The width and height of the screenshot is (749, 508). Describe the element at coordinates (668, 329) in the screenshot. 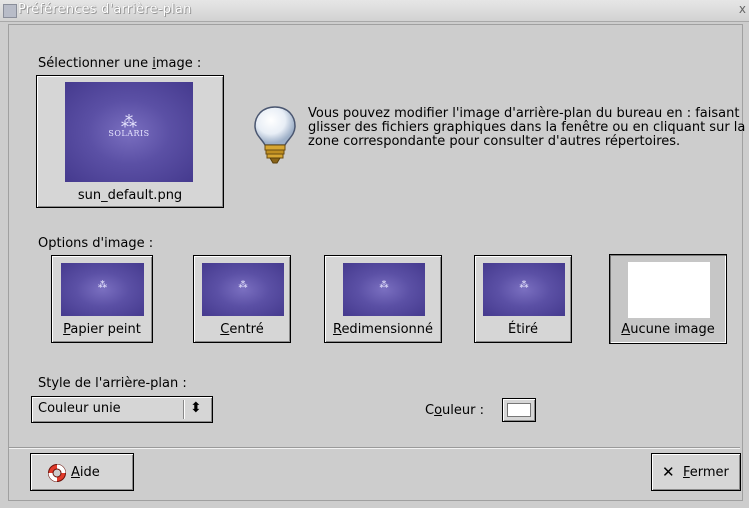

I see `option-no-image-label: Aucune image` at that location.